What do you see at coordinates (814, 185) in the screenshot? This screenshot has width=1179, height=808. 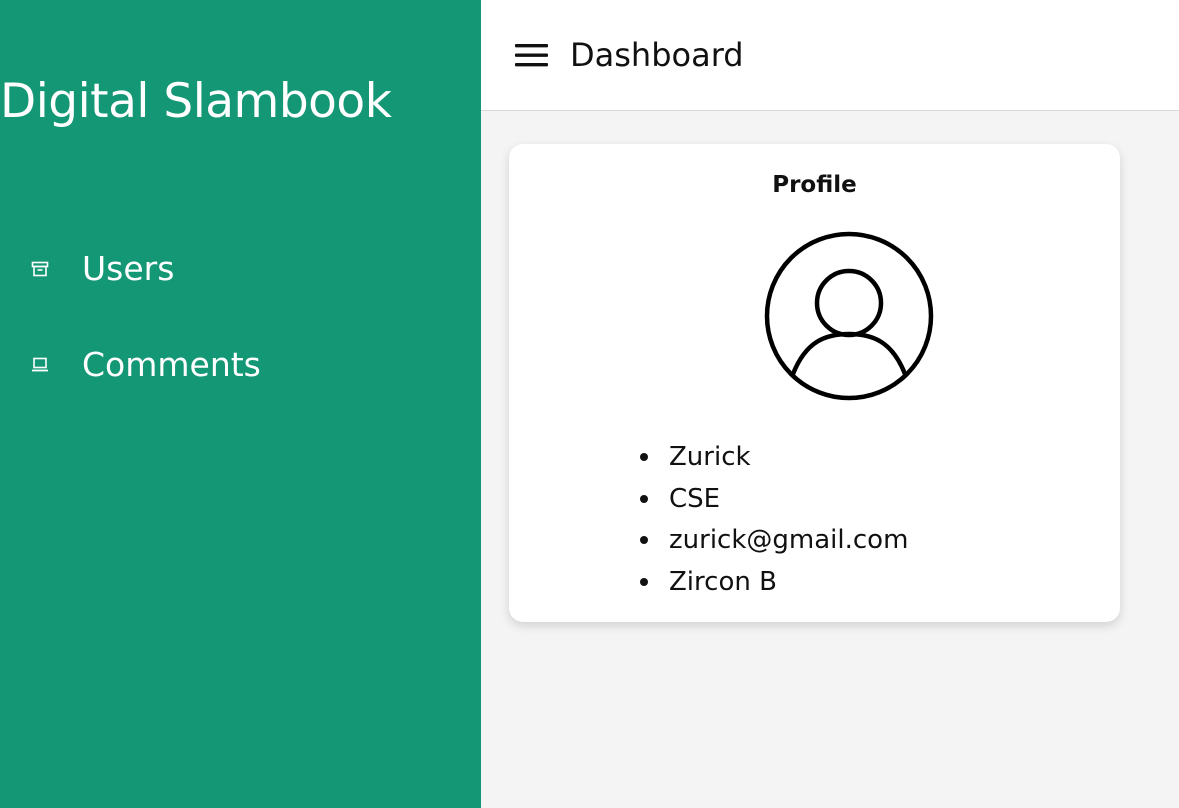 I see `profile-card-title: Profile` at bounding box center [814, 185].